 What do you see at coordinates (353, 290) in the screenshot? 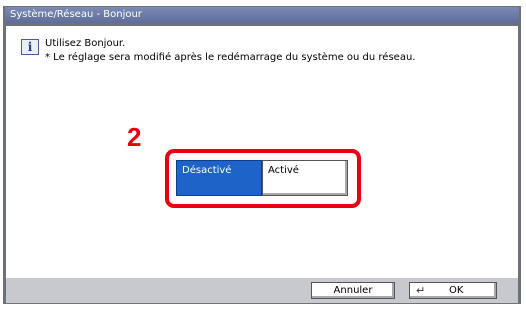
I see `cancel-button: Annuler` at bounding box center [353, 290].